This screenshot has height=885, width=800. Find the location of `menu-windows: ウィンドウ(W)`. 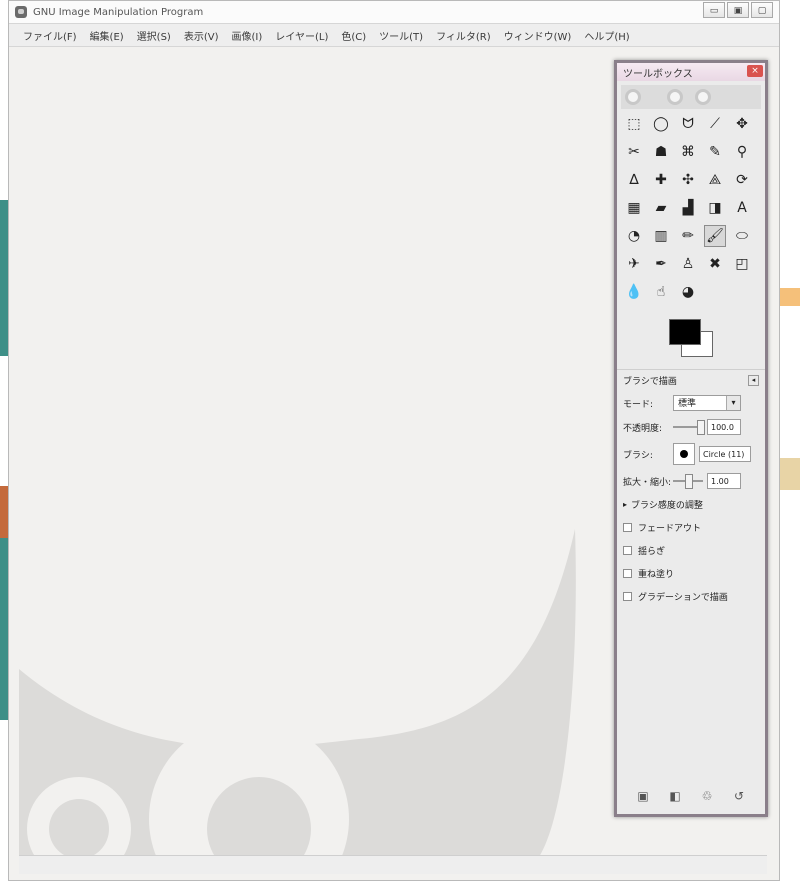

menu-windows: ウィンドウ(W) is located at coordinates (538, 35).